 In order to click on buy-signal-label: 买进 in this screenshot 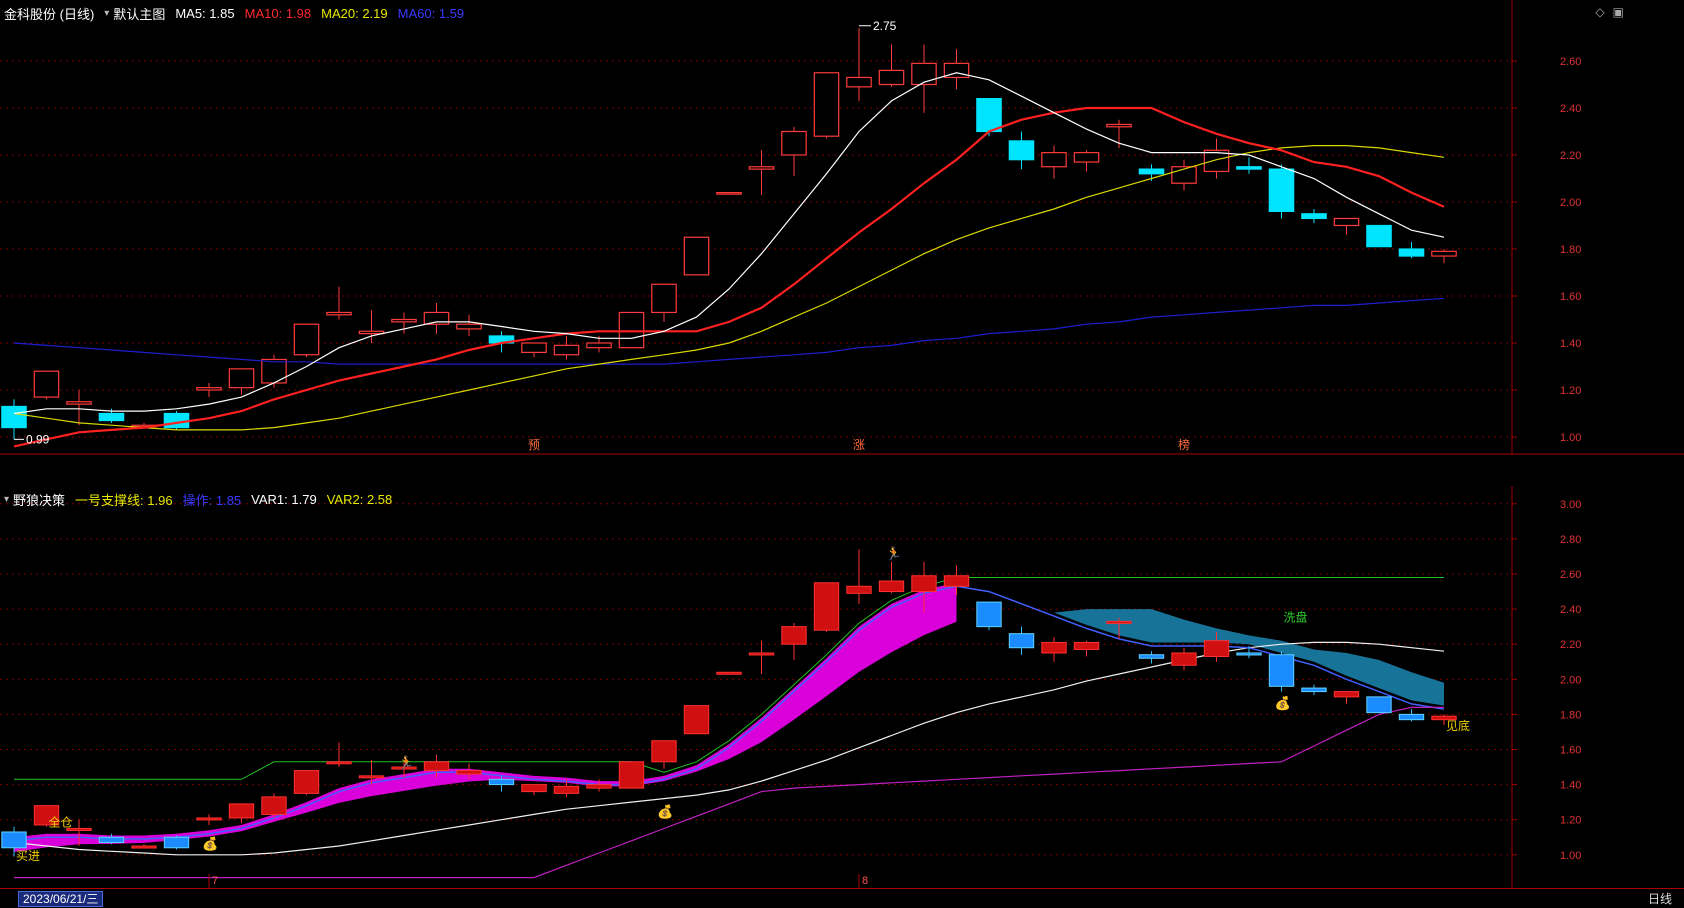, I will do `click(28, 856)`.